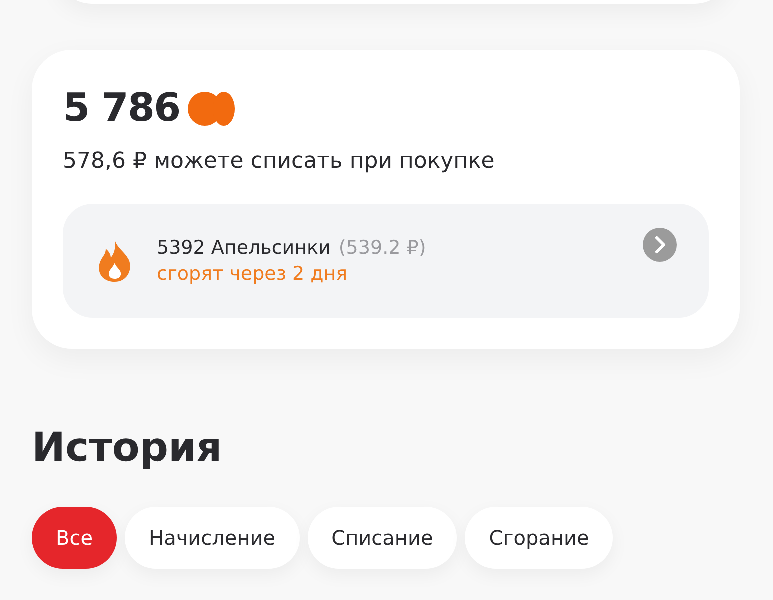  Describe the element at coordinates (244, 248) in the screenshot. I see `expiring-points: 5392 Апельсинки` at that location.